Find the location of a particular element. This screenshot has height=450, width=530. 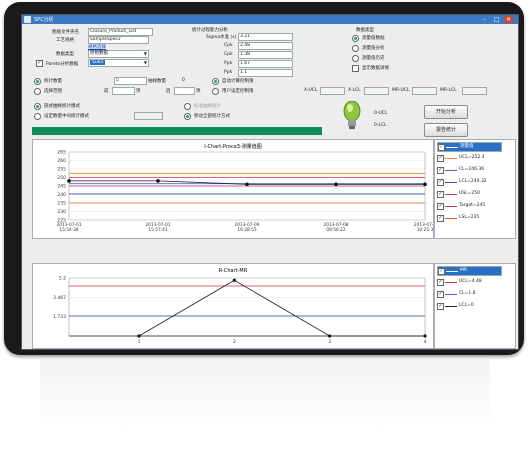

x-tick-label: 1 is located at coordinates (139, 342).